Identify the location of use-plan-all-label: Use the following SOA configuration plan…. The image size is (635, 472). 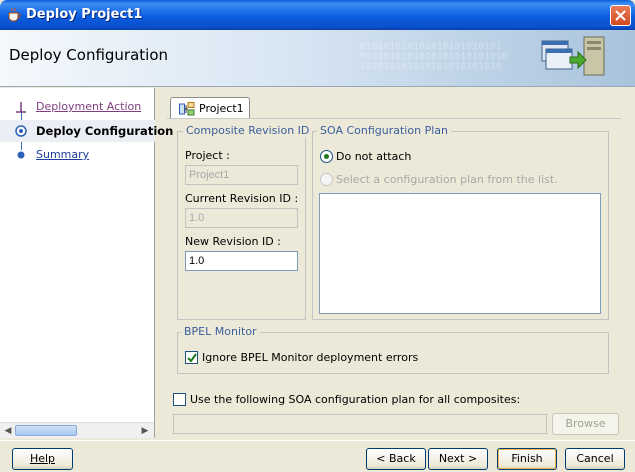
(355, 399).